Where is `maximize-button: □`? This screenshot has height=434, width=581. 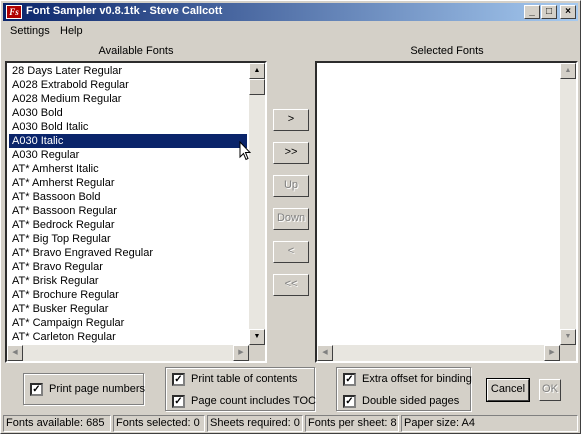 maximize-button: □ is located at coordinates (549, 12).